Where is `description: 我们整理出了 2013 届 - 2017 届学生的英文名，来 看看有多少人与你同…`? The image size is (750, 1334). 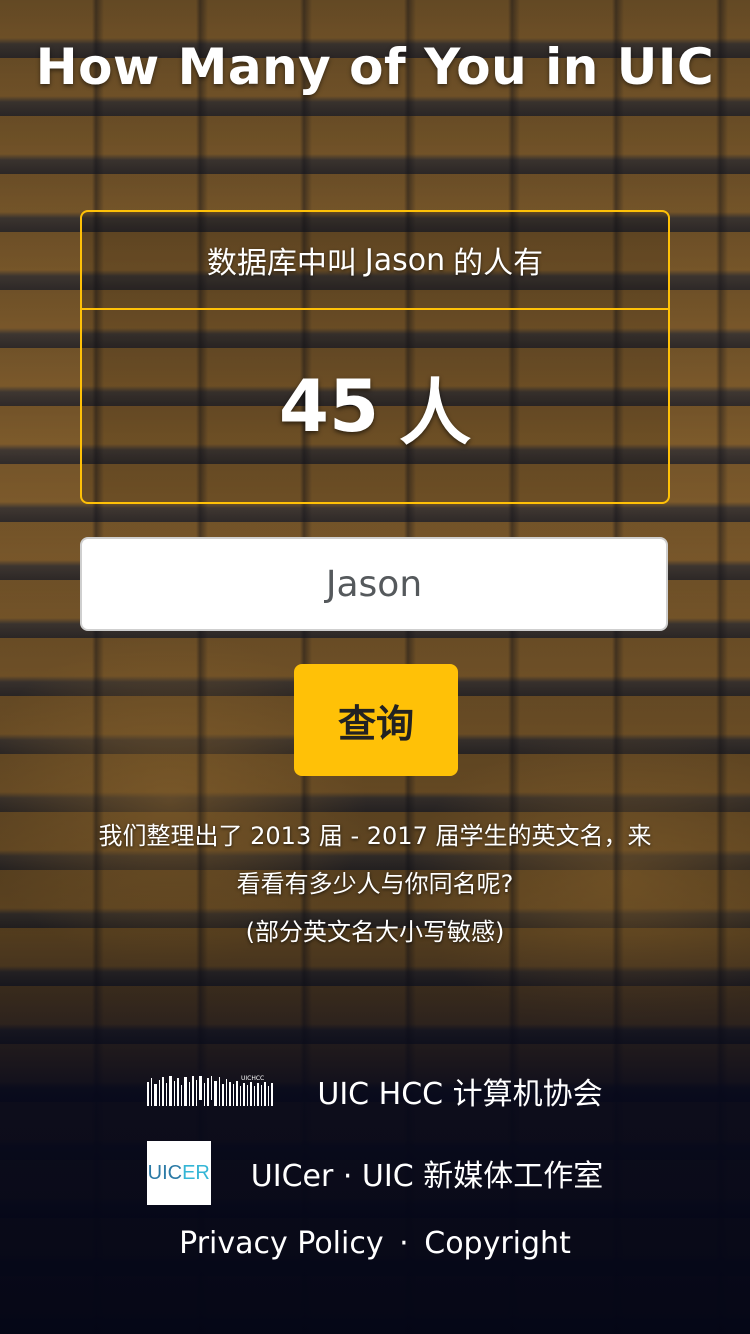 description: 我们整理出了 2013 届 - 2017 届学生的英文名，来 看看有多少人与你同… is located at coordinates (375, 884).